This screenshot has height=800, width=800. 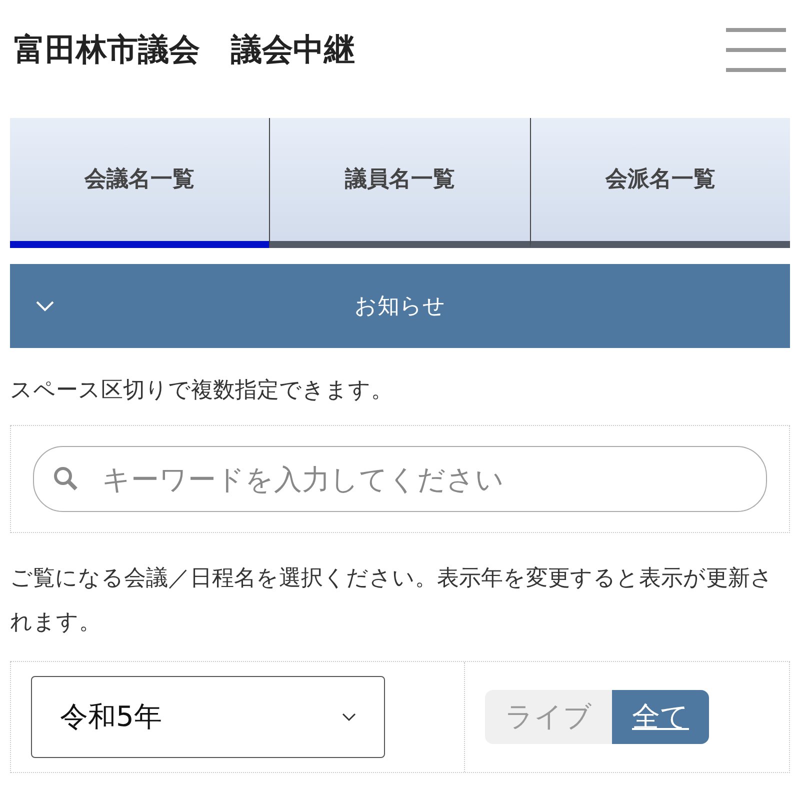 I want to click on notice-bar: お知らせ, so click(x=400, y=306).